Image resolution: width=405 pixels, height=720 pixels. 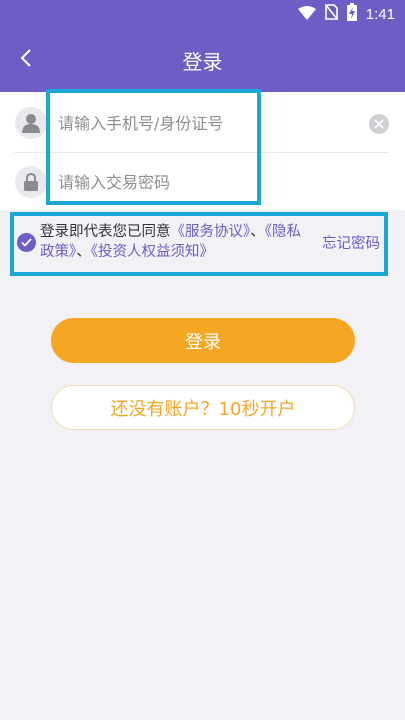 What do you see at coordinates (203, 340) in the screenshot?
I see `login-button: 登录` at bounding box center [203, 340].